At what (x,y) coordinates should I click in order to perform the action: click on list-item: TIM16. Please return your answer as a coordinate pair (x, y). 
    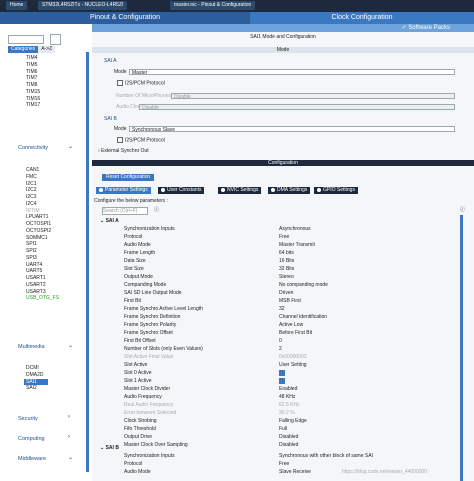
    Looking at the image, I should click on (33, 99).